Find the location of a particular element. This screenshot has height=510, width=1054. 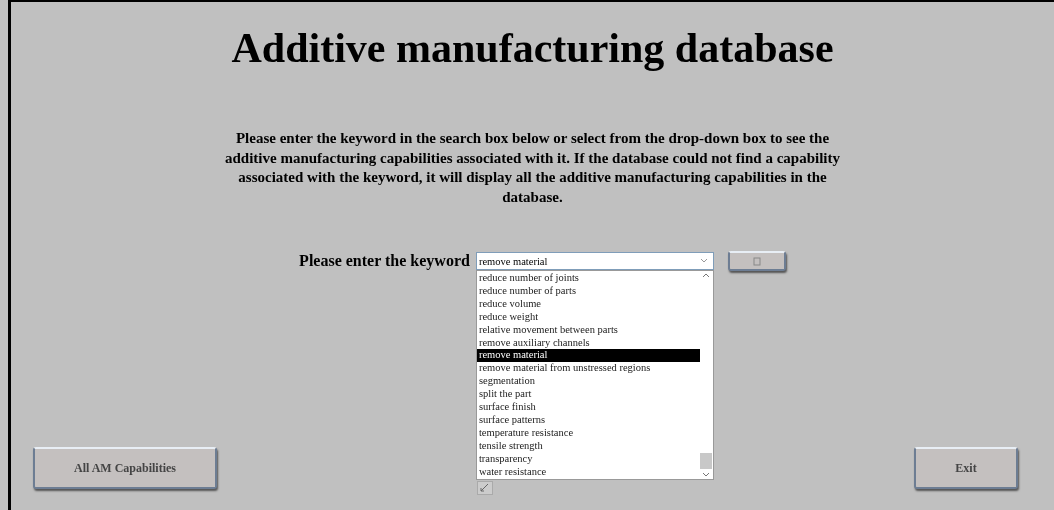

dropdown-option: remove material from unstressed regions is located at coordinates (588, 369).